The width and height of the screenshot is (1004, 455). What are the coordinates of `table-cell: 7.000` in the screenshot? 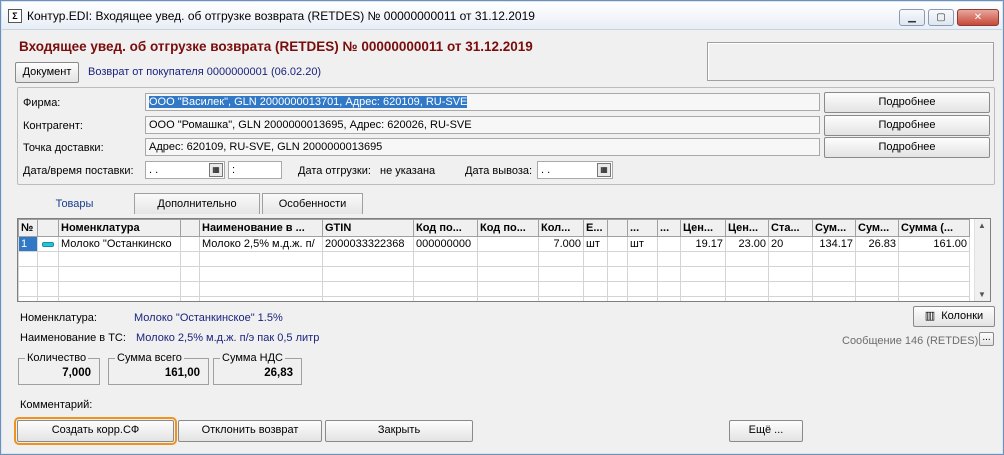 It's located at (561, 244).